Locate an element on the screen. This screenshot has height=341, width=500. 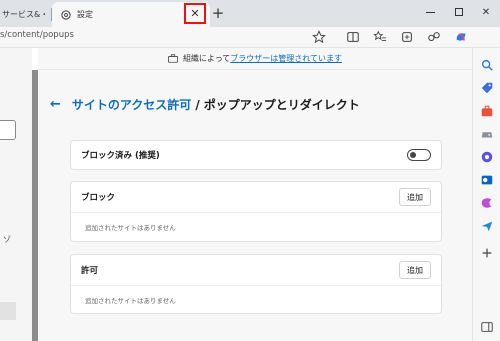
toggle-knob is located at coordinates (413, 155).